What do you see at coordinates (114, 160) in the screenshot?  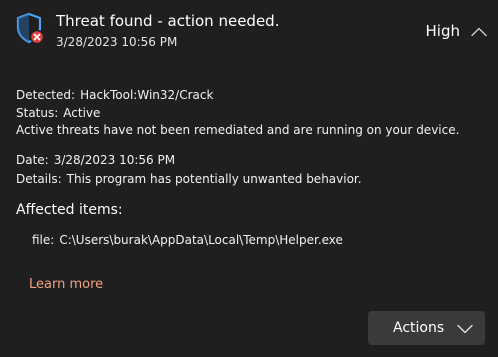 I see `date-value: 3/28/2023 10:56 PM` at bounding box center [114, 160].